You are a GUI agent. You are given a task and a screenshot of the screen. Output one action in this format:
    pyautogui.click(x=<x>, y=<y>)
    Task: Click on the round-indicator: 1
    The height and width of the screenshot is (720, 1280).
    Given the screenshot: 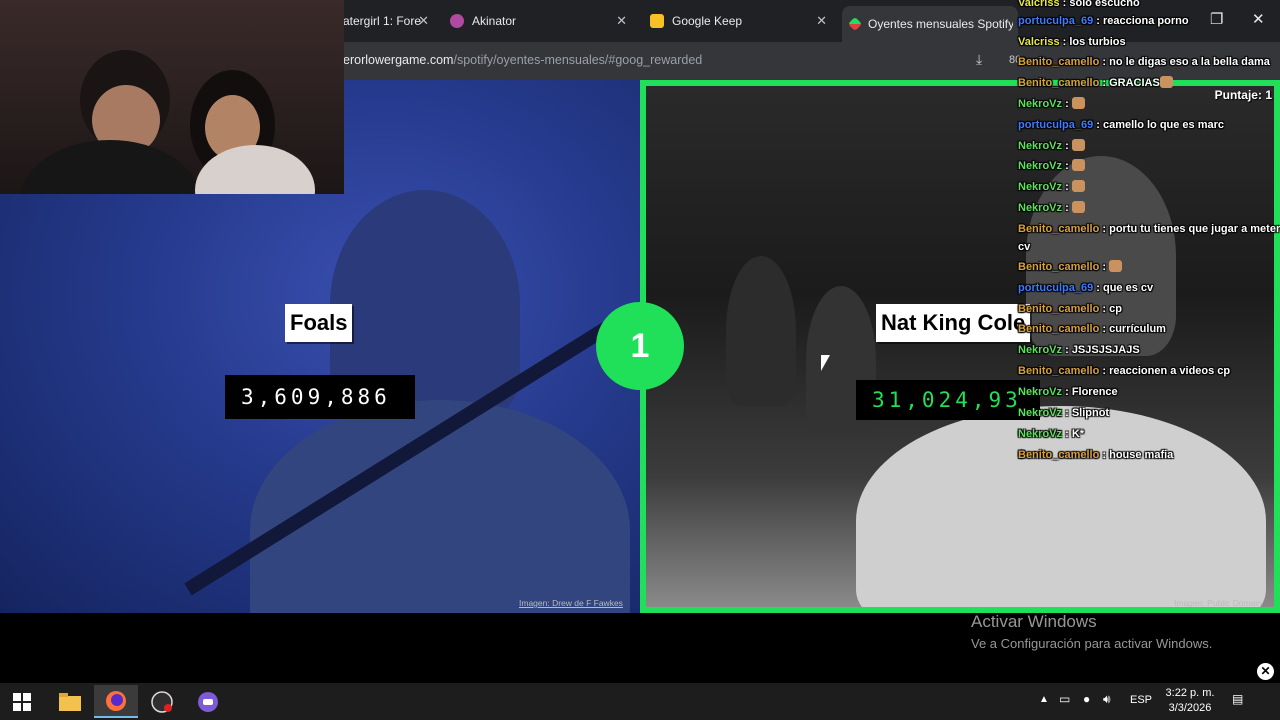 What is the action you would take?
    pyautogui.click(x=640, y=346)
    